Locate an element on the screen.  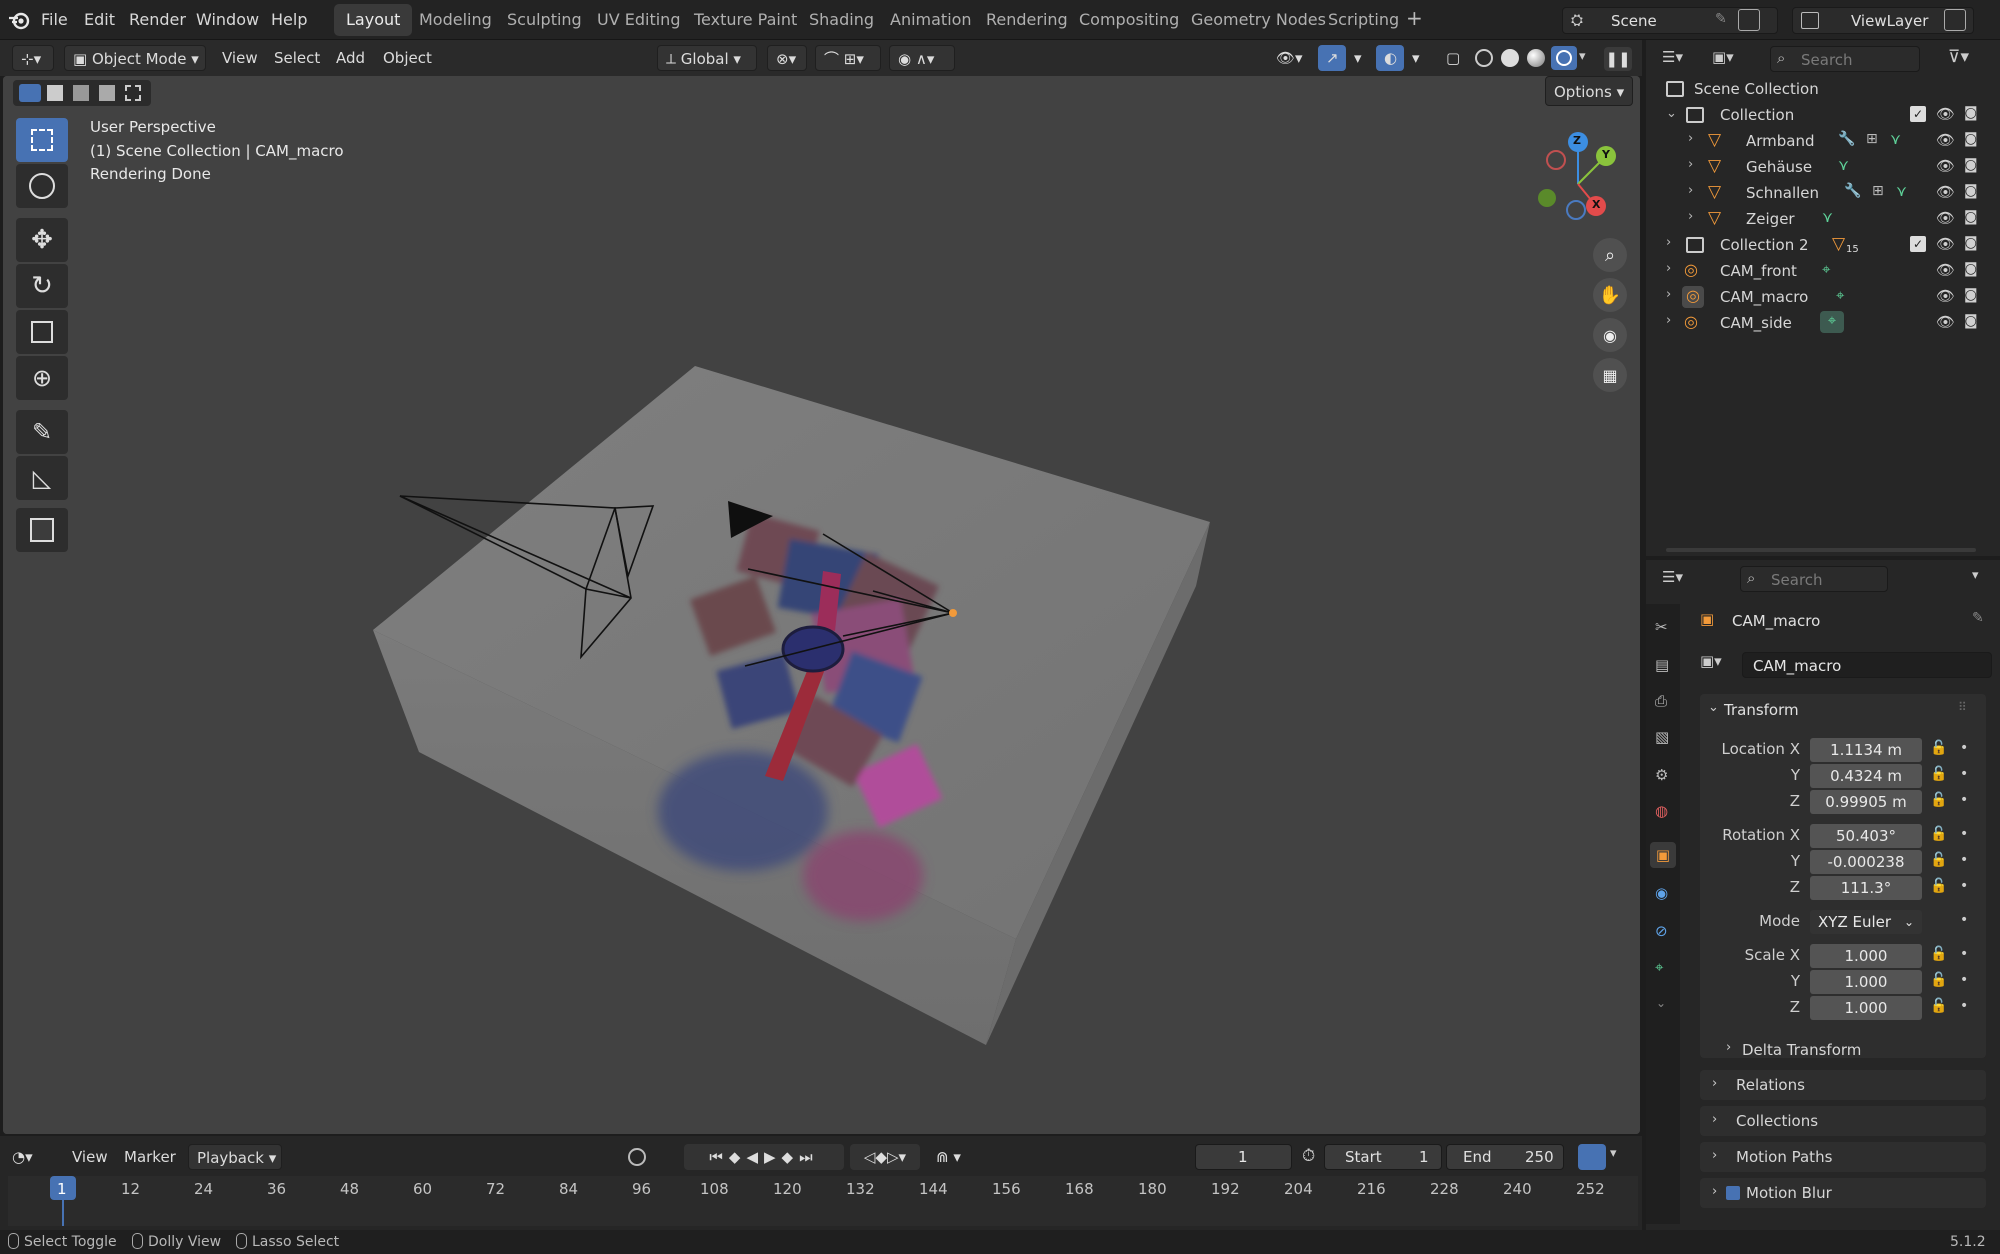
menu-file: File is located at coordinates (54, 19).